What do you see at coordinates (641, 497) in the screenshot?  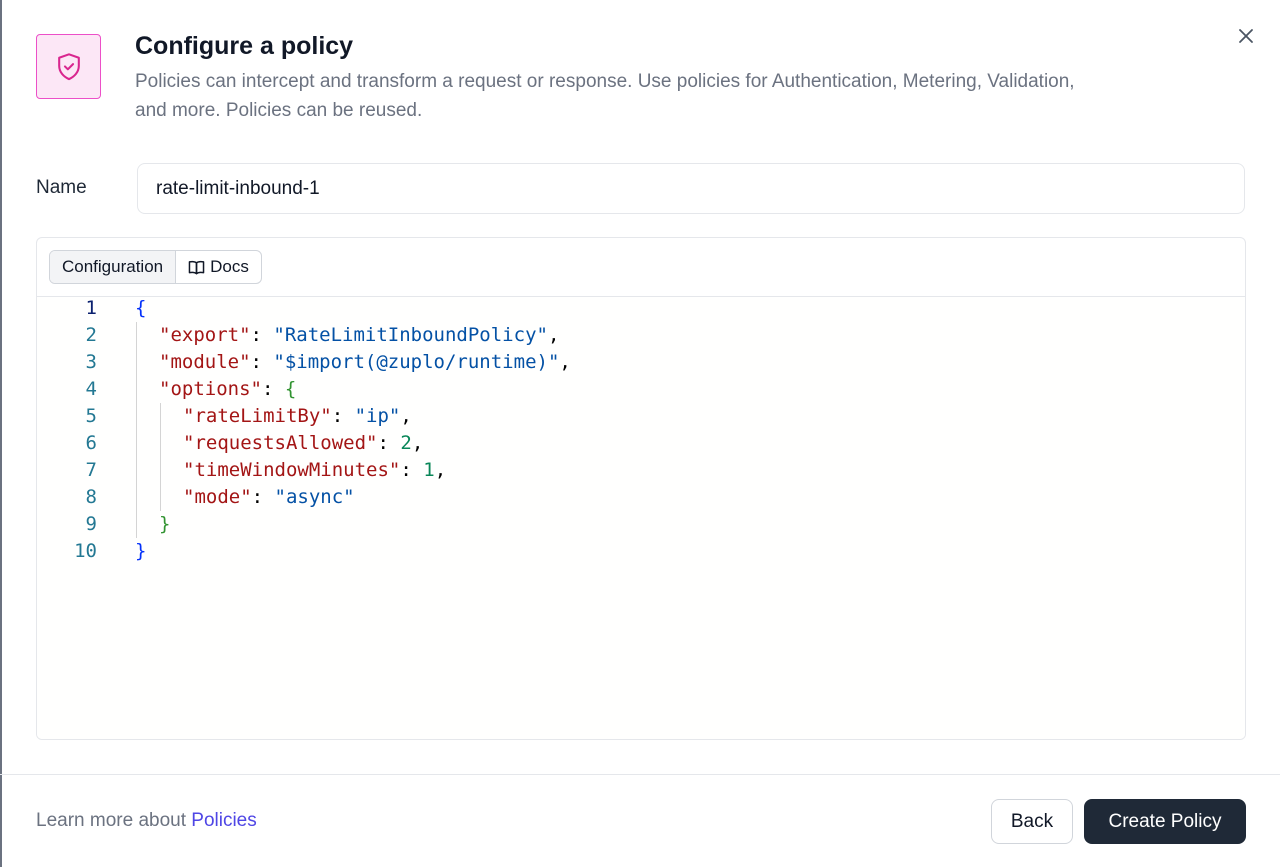 I see `code-line: 8 "mode": "async"` at bounding box center [641, 497].